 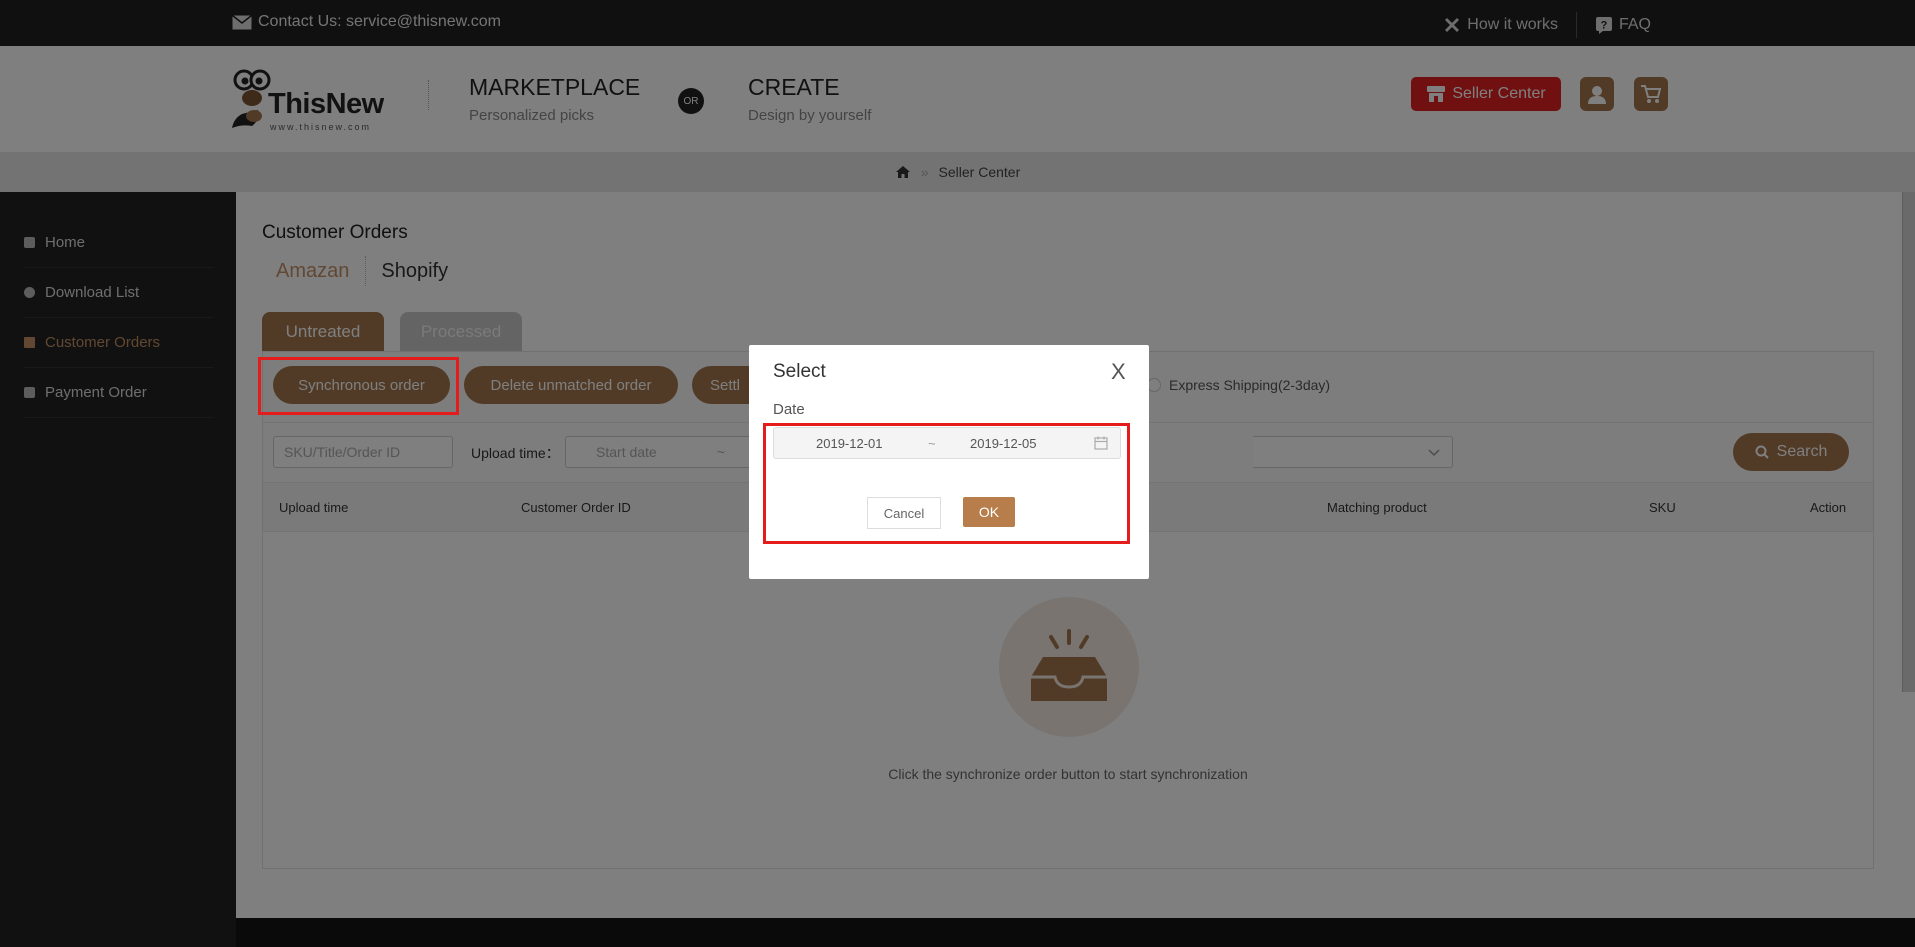 I want to click on date-range-highlight, so click(x=946, y=483).